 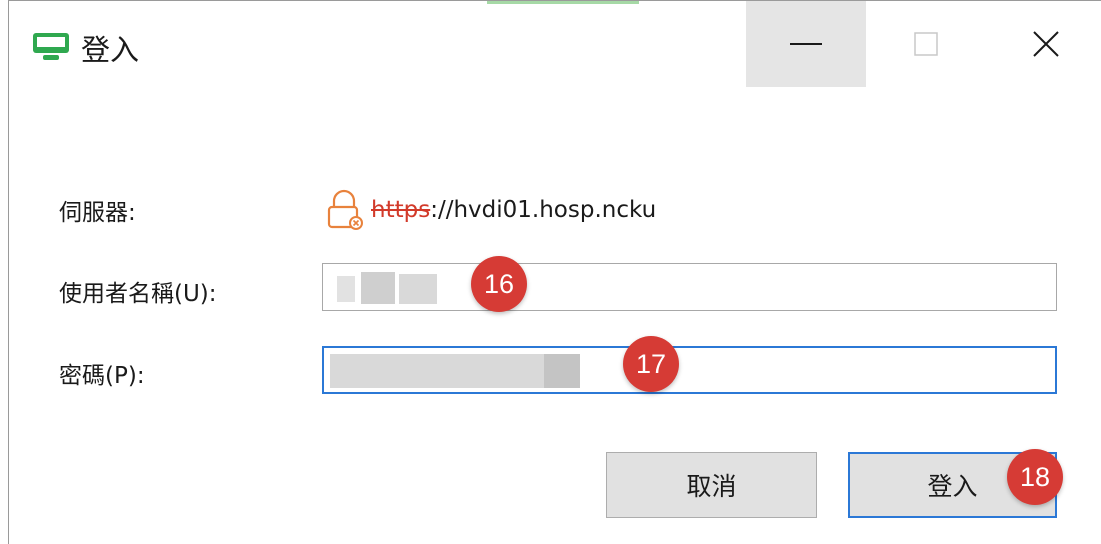 I want to click on maximize-icon, so click(x=926, y=44).